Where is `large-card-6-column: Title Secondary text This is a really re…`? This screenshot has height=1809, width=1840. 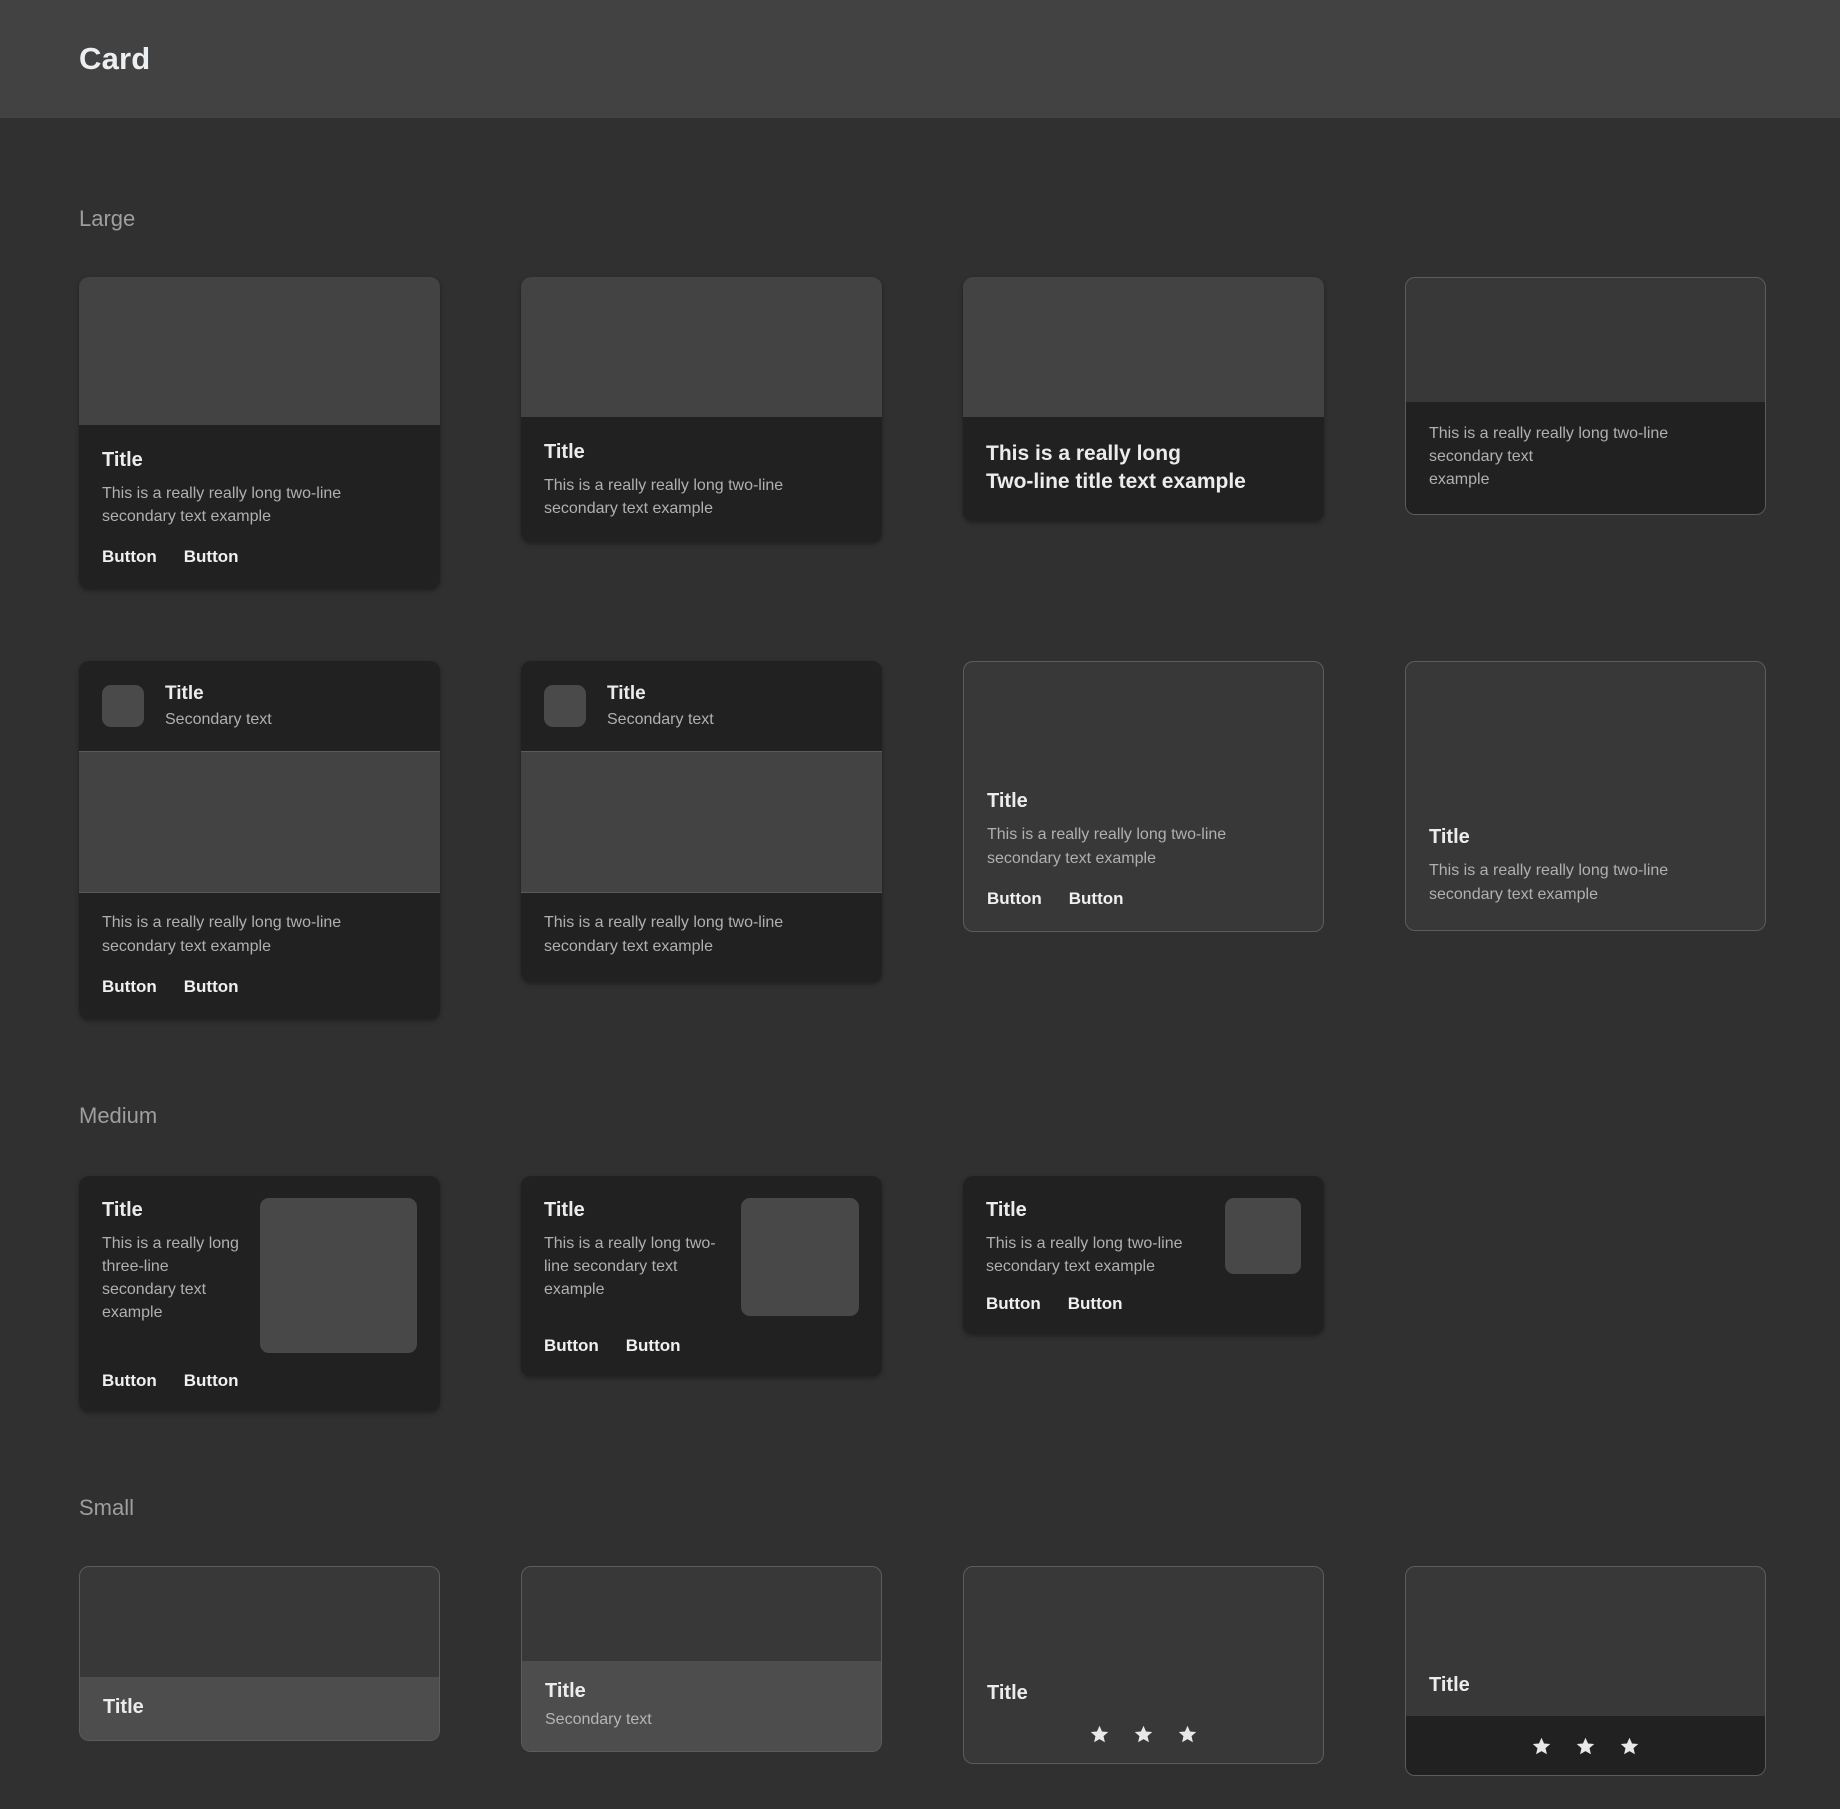 large-card-6-column: Title Secondary text This is a really re… is located at coordinates (701, 821).